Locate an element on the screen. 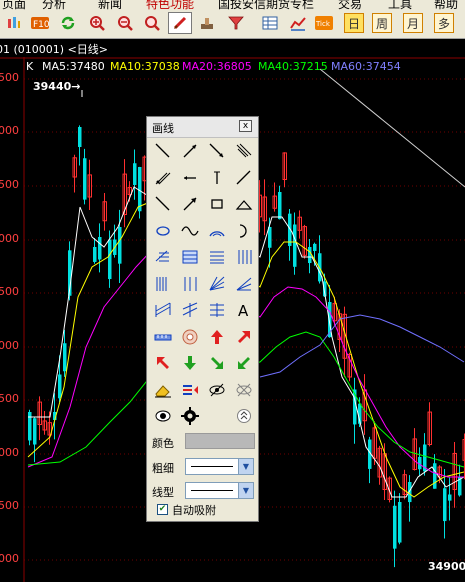 This screenshot has height=582, width=465. half-circle-icon is located at coordinates (244, 231).